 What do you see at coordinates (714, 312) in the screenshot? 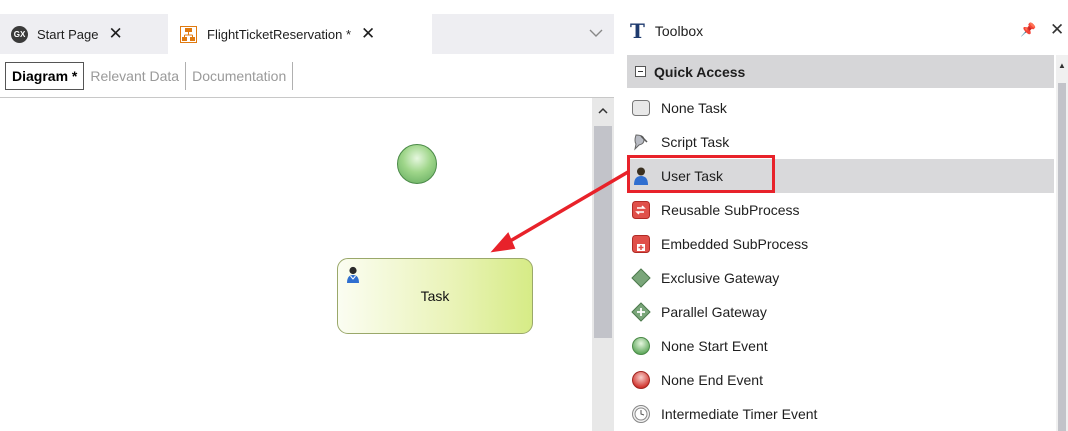
I see `toolbox-item-label: Parallel Gateway` at bounding box center [714, 312].